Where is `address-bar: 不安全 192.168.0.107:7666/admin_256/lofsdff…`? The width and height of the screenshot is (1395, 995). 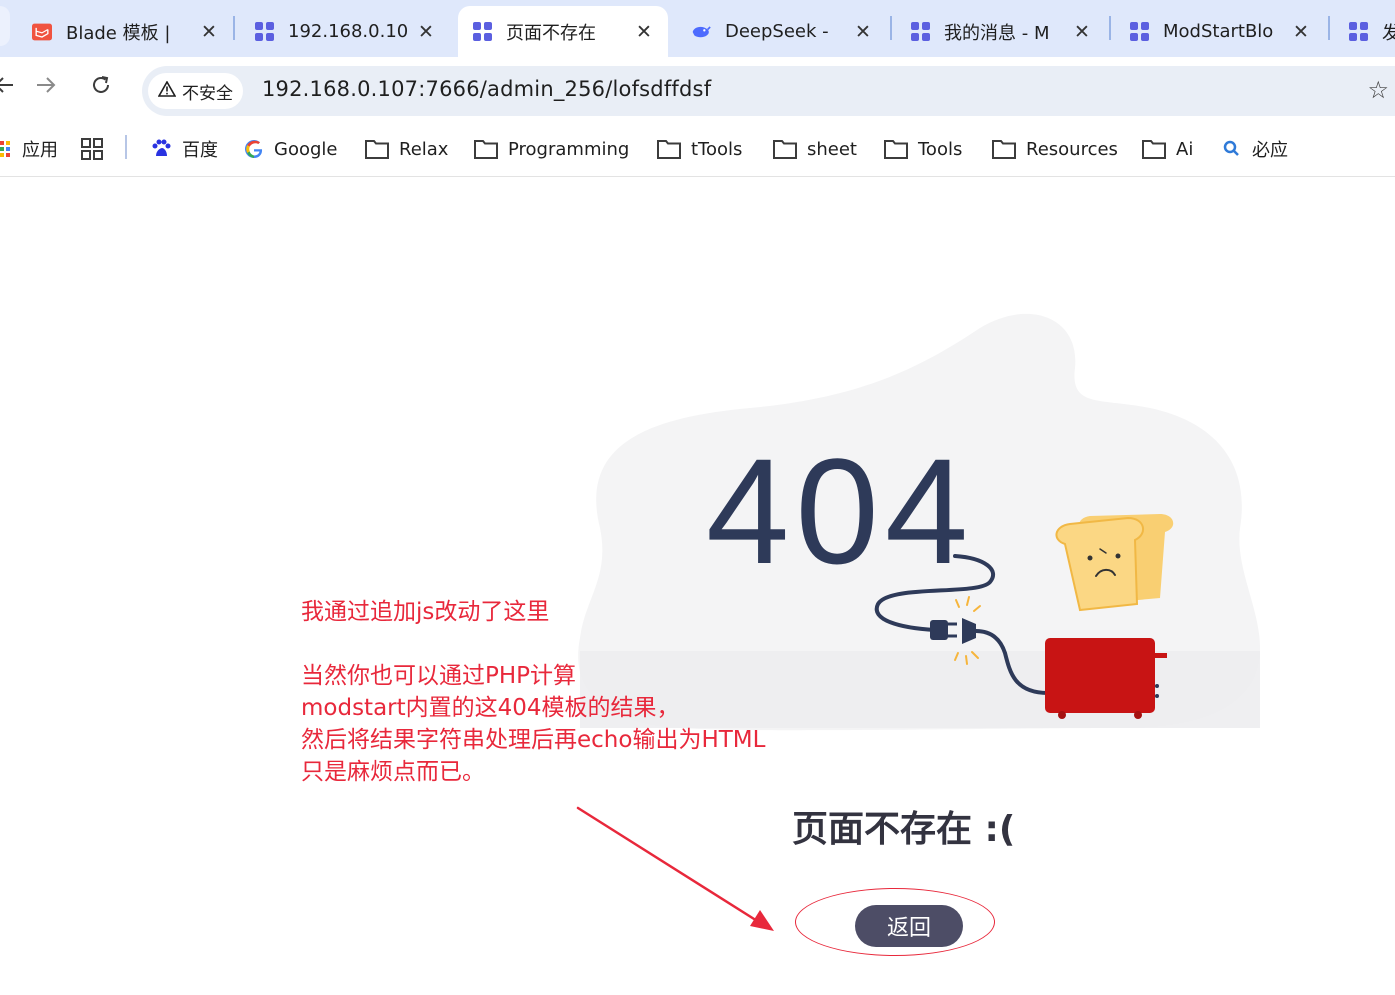 address-bar: 不安全 192.168.0.107:7666/admin_256/lofsdff… is located at coordinates (768, 91).